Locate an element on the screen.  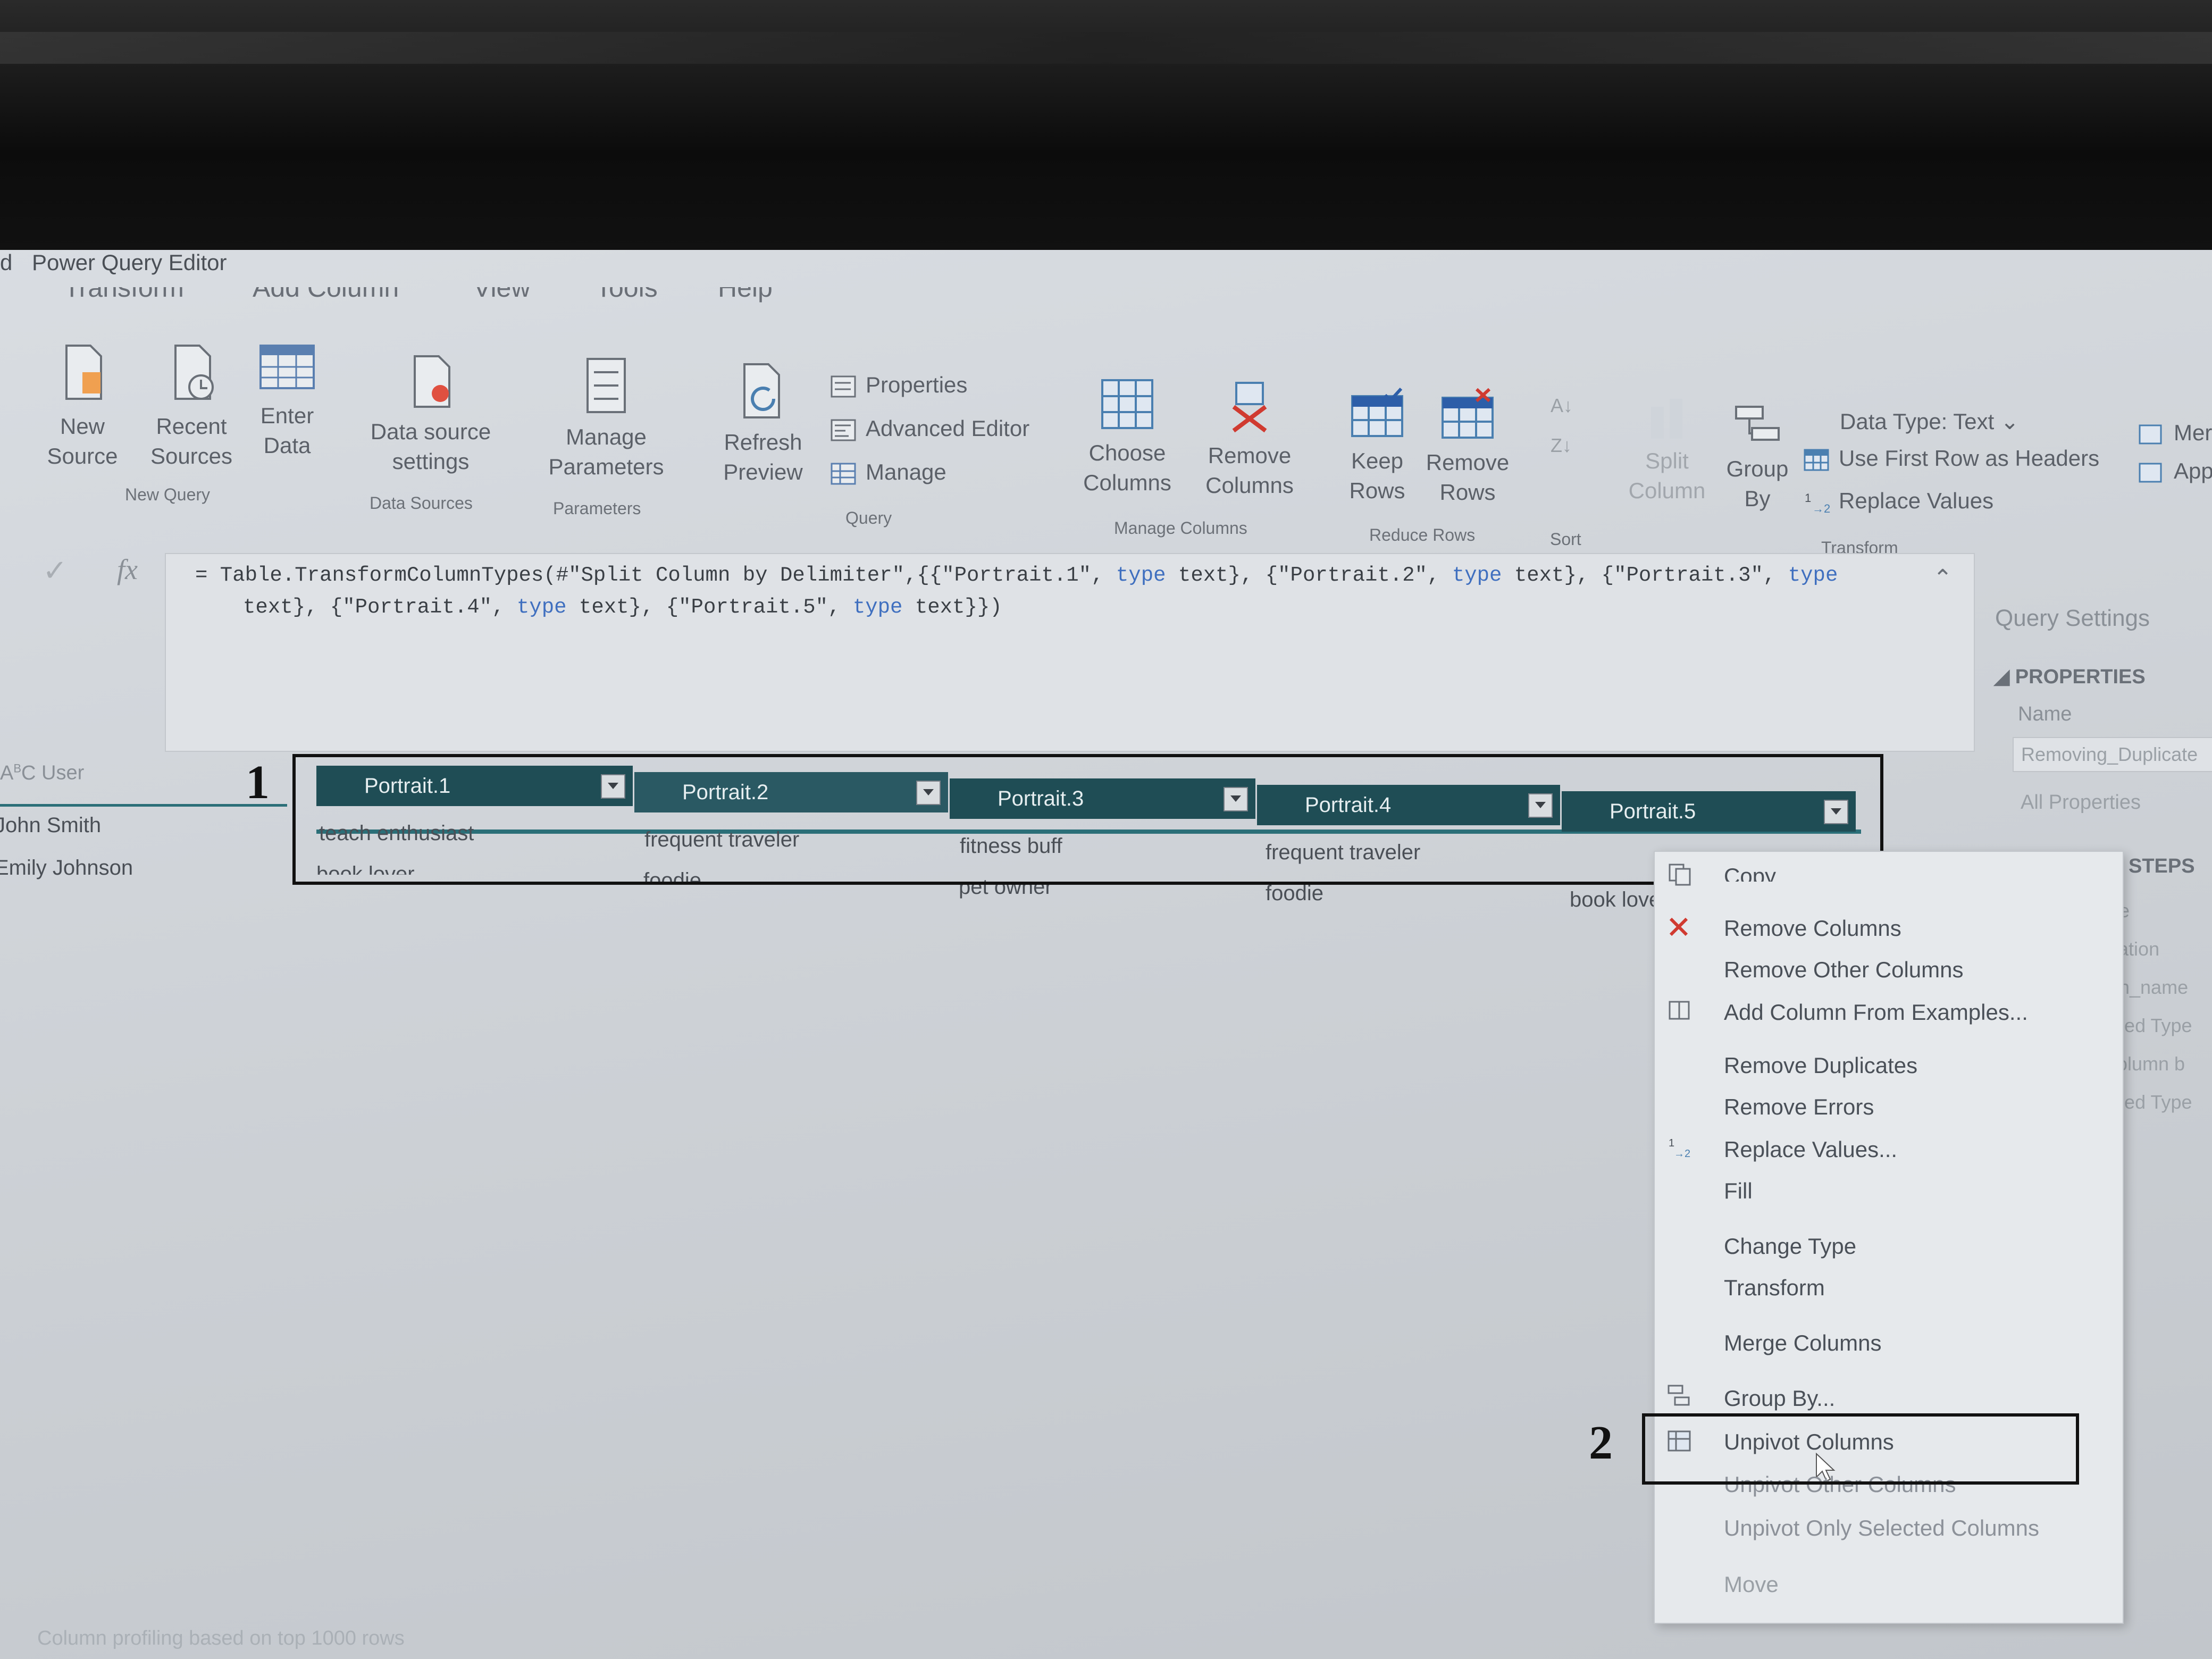
use-first-row-headers-button: Use First Row as Headers is located at coordinates (1951, 459).